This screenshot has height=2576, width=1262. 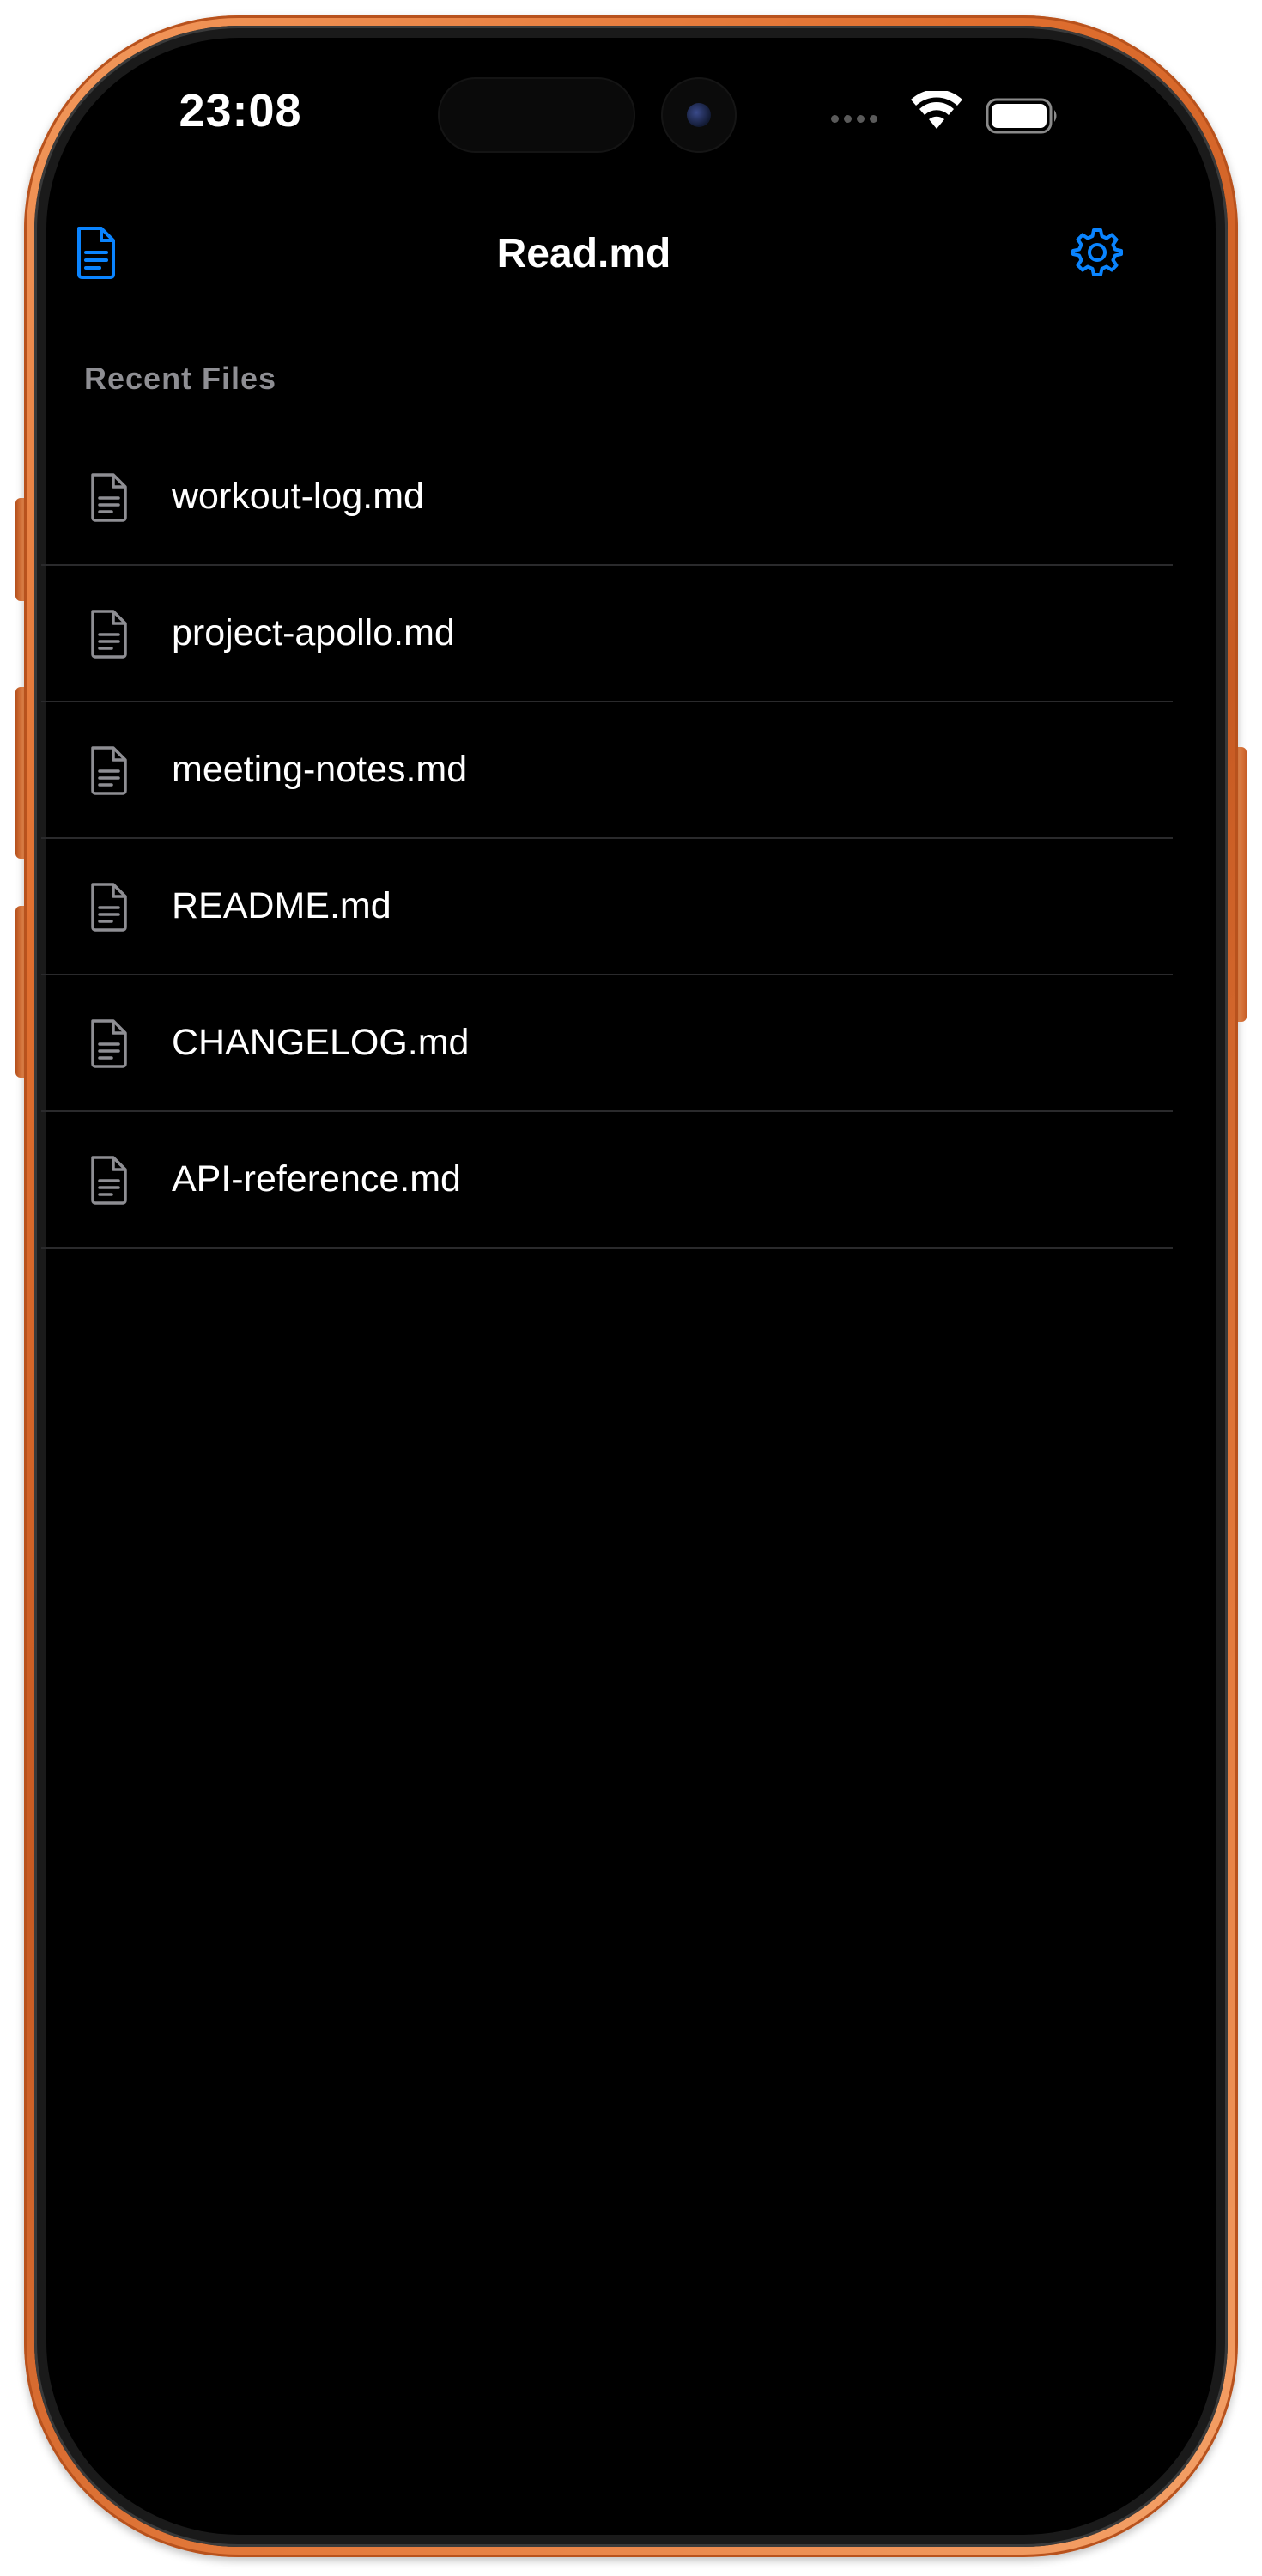 I want to click on file-name: README.md, so click(x=281, y=906).